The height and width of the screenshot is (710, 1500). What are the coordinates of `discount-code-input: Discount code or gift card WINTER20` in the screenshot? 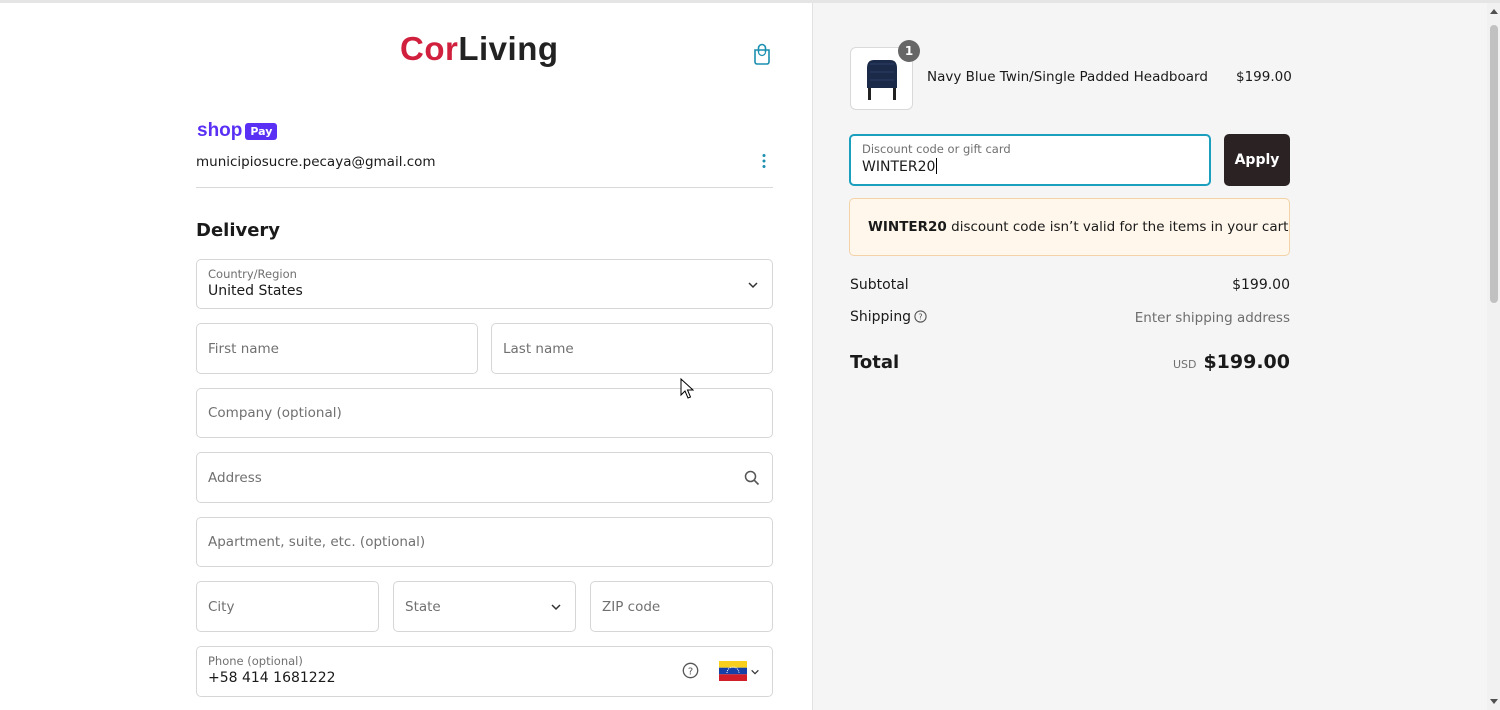 It's located at (1030, 160).